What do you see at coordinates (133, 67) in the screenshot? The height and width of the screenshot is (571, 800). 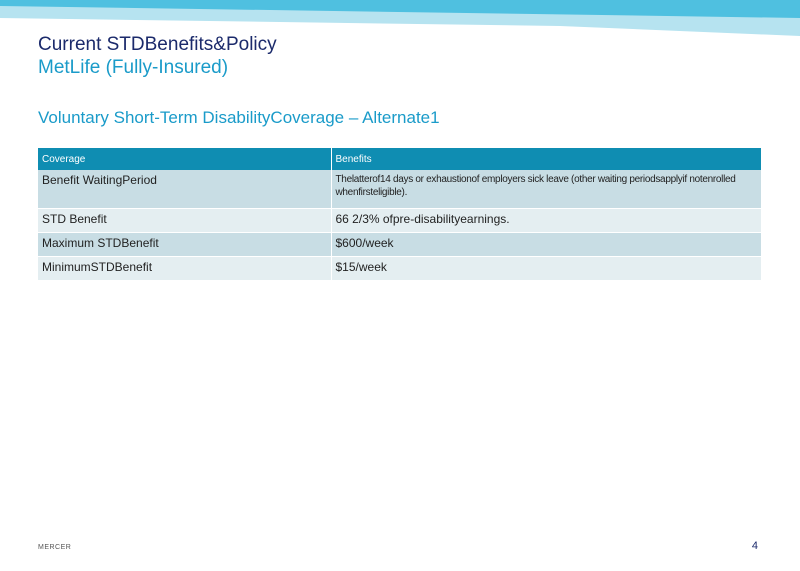 I see `carrier-subtitle: MetLife (Fully-Insured)` at bounding box center [133, 67].